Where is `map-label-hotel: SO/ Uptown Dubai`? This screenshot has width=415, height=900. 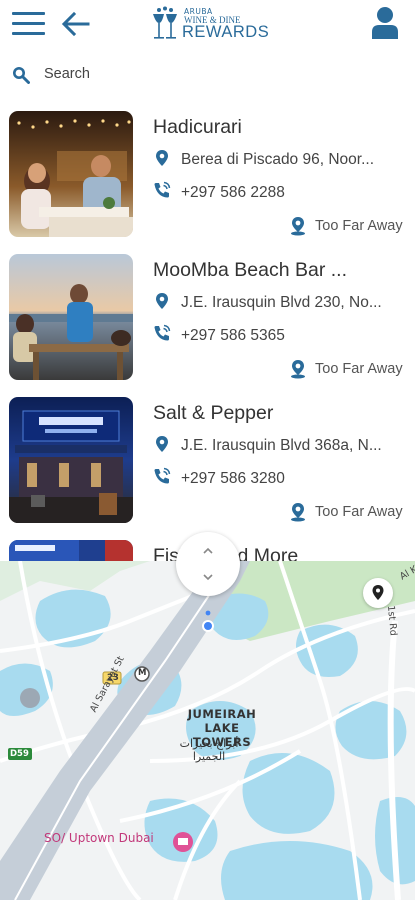
map-label-hotel: SO/ Uptown Dubai is located at coordinates (99, 838).